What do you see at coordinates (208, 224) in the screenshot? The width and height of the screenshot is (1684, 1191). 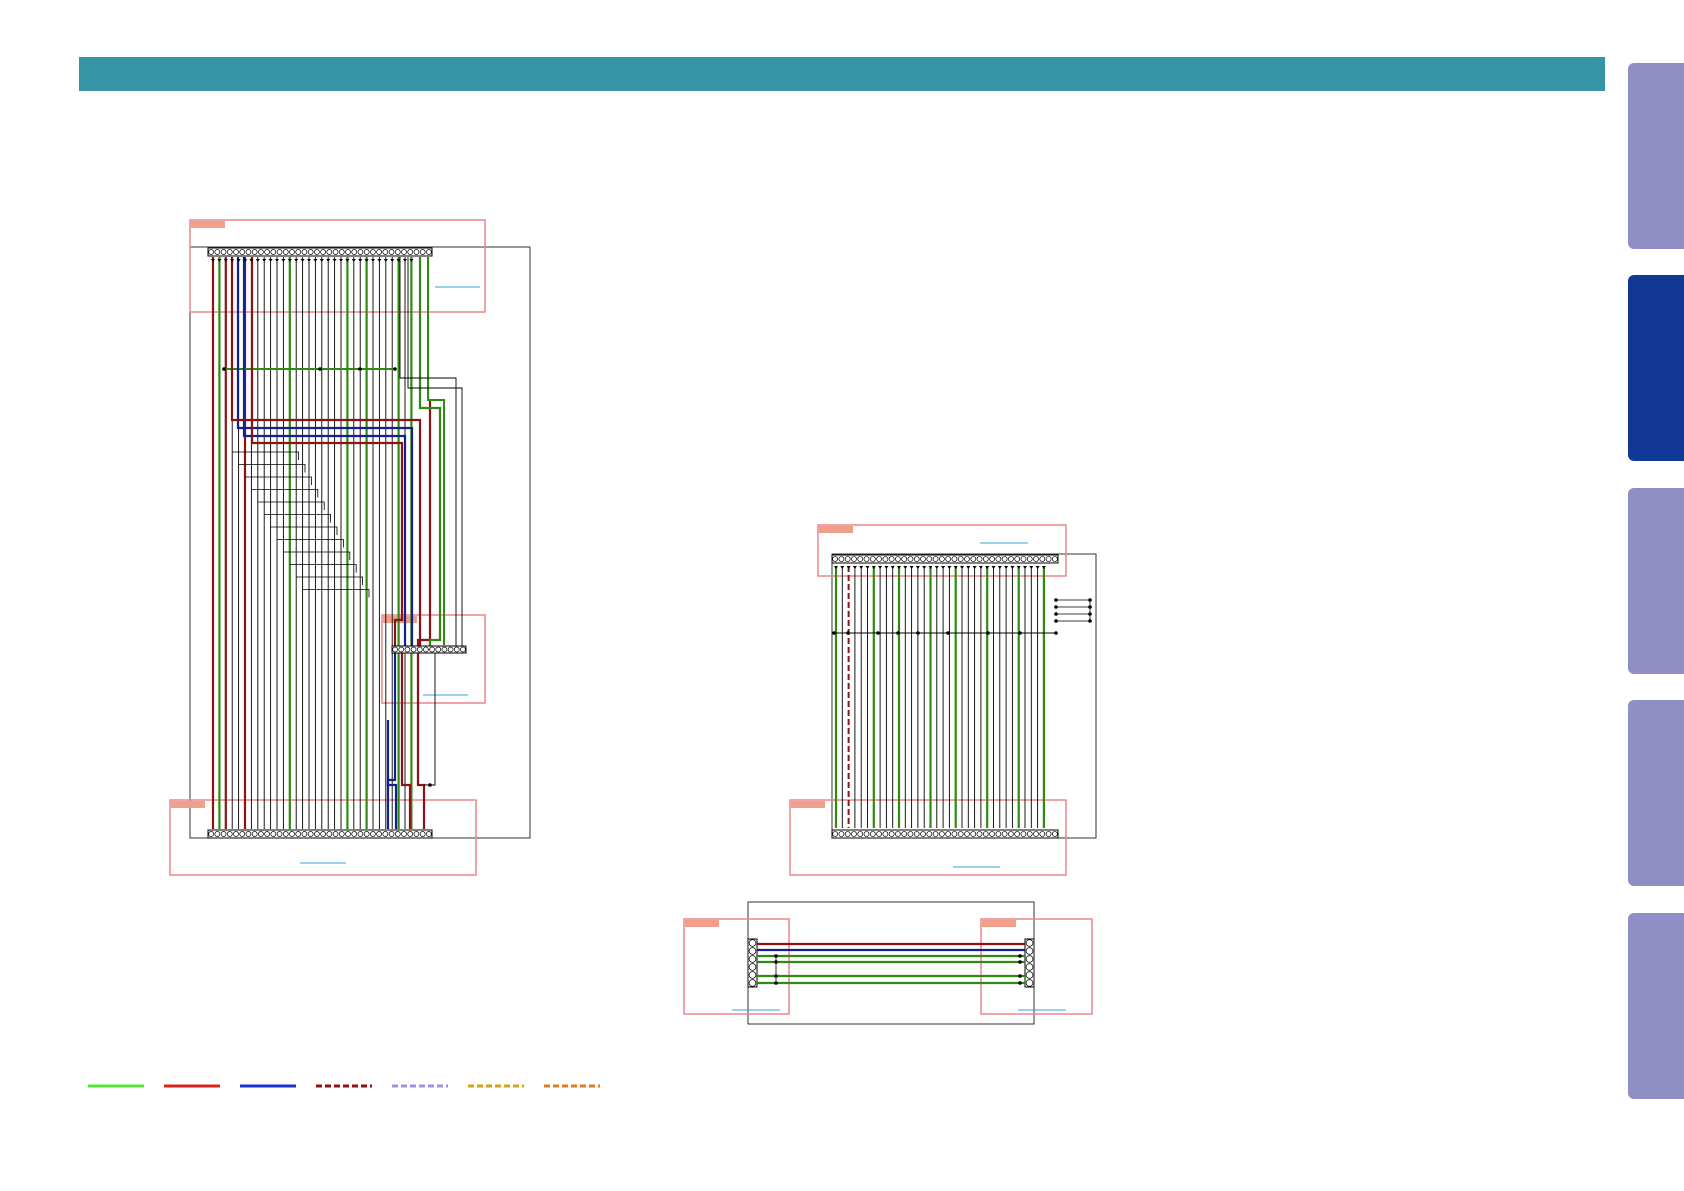 I see `pcb-box-top-left-tag` at bounding box center [208, 224].